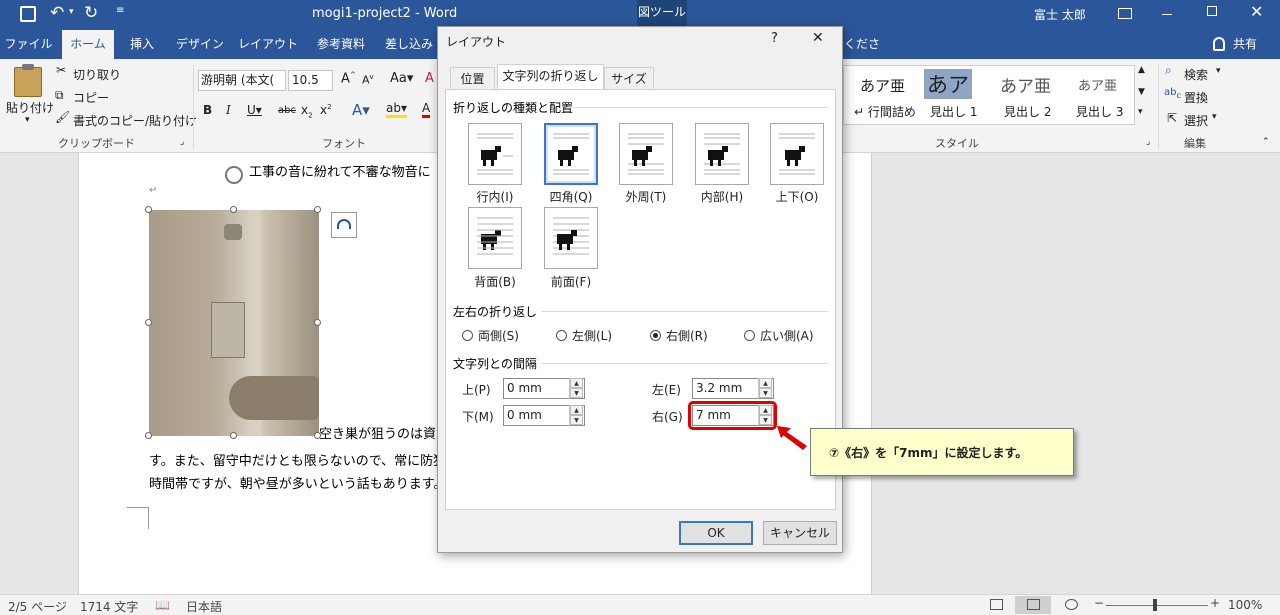 The width and height of the screenshot is (1280, 615). What do you see at coordinates (28, 44) in the screenshot?
I see `tab-file: ファイル` at bounding box center [28, 44].